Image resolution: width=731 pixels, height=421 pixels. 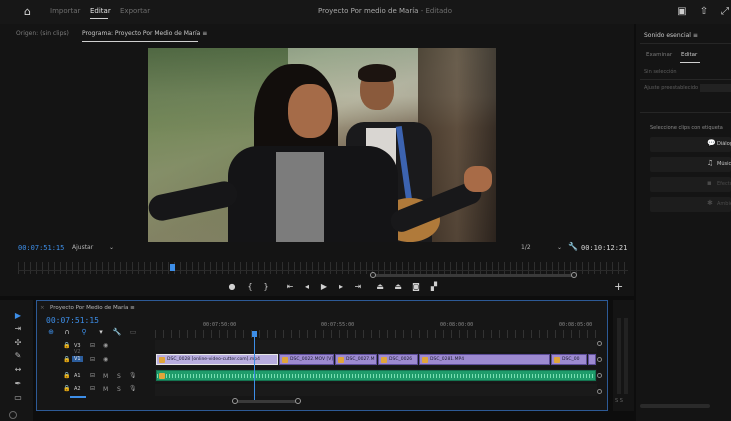 What do you see at coordinates (18, 370) in the screenshot?
I see `slip-tool-icon: ↔` at bounding box center [18, 370].